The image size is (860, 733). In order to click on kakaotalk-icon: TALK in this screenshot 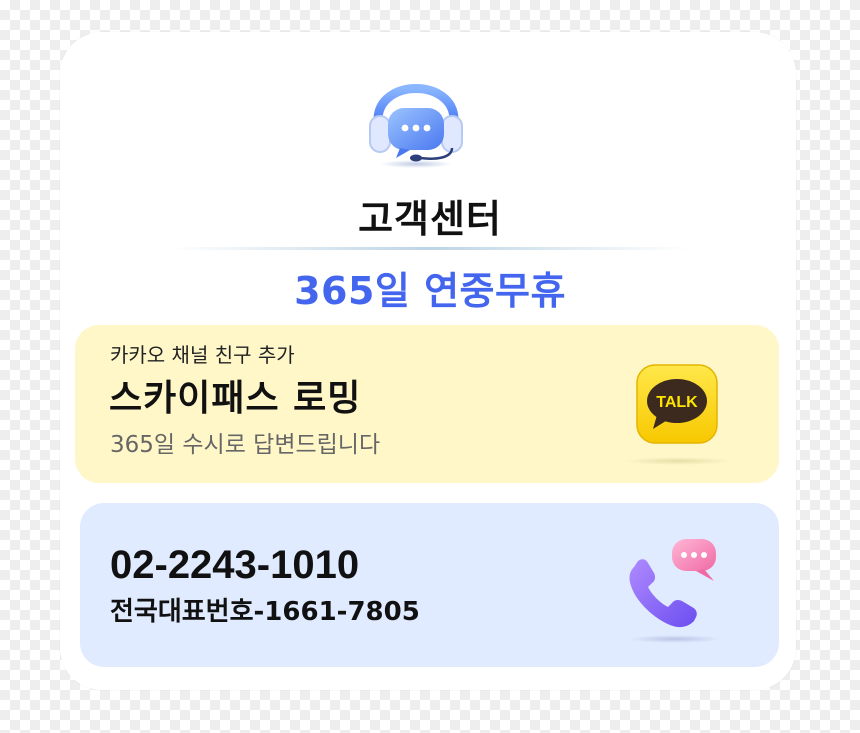, I will do `click(678, 405)`.